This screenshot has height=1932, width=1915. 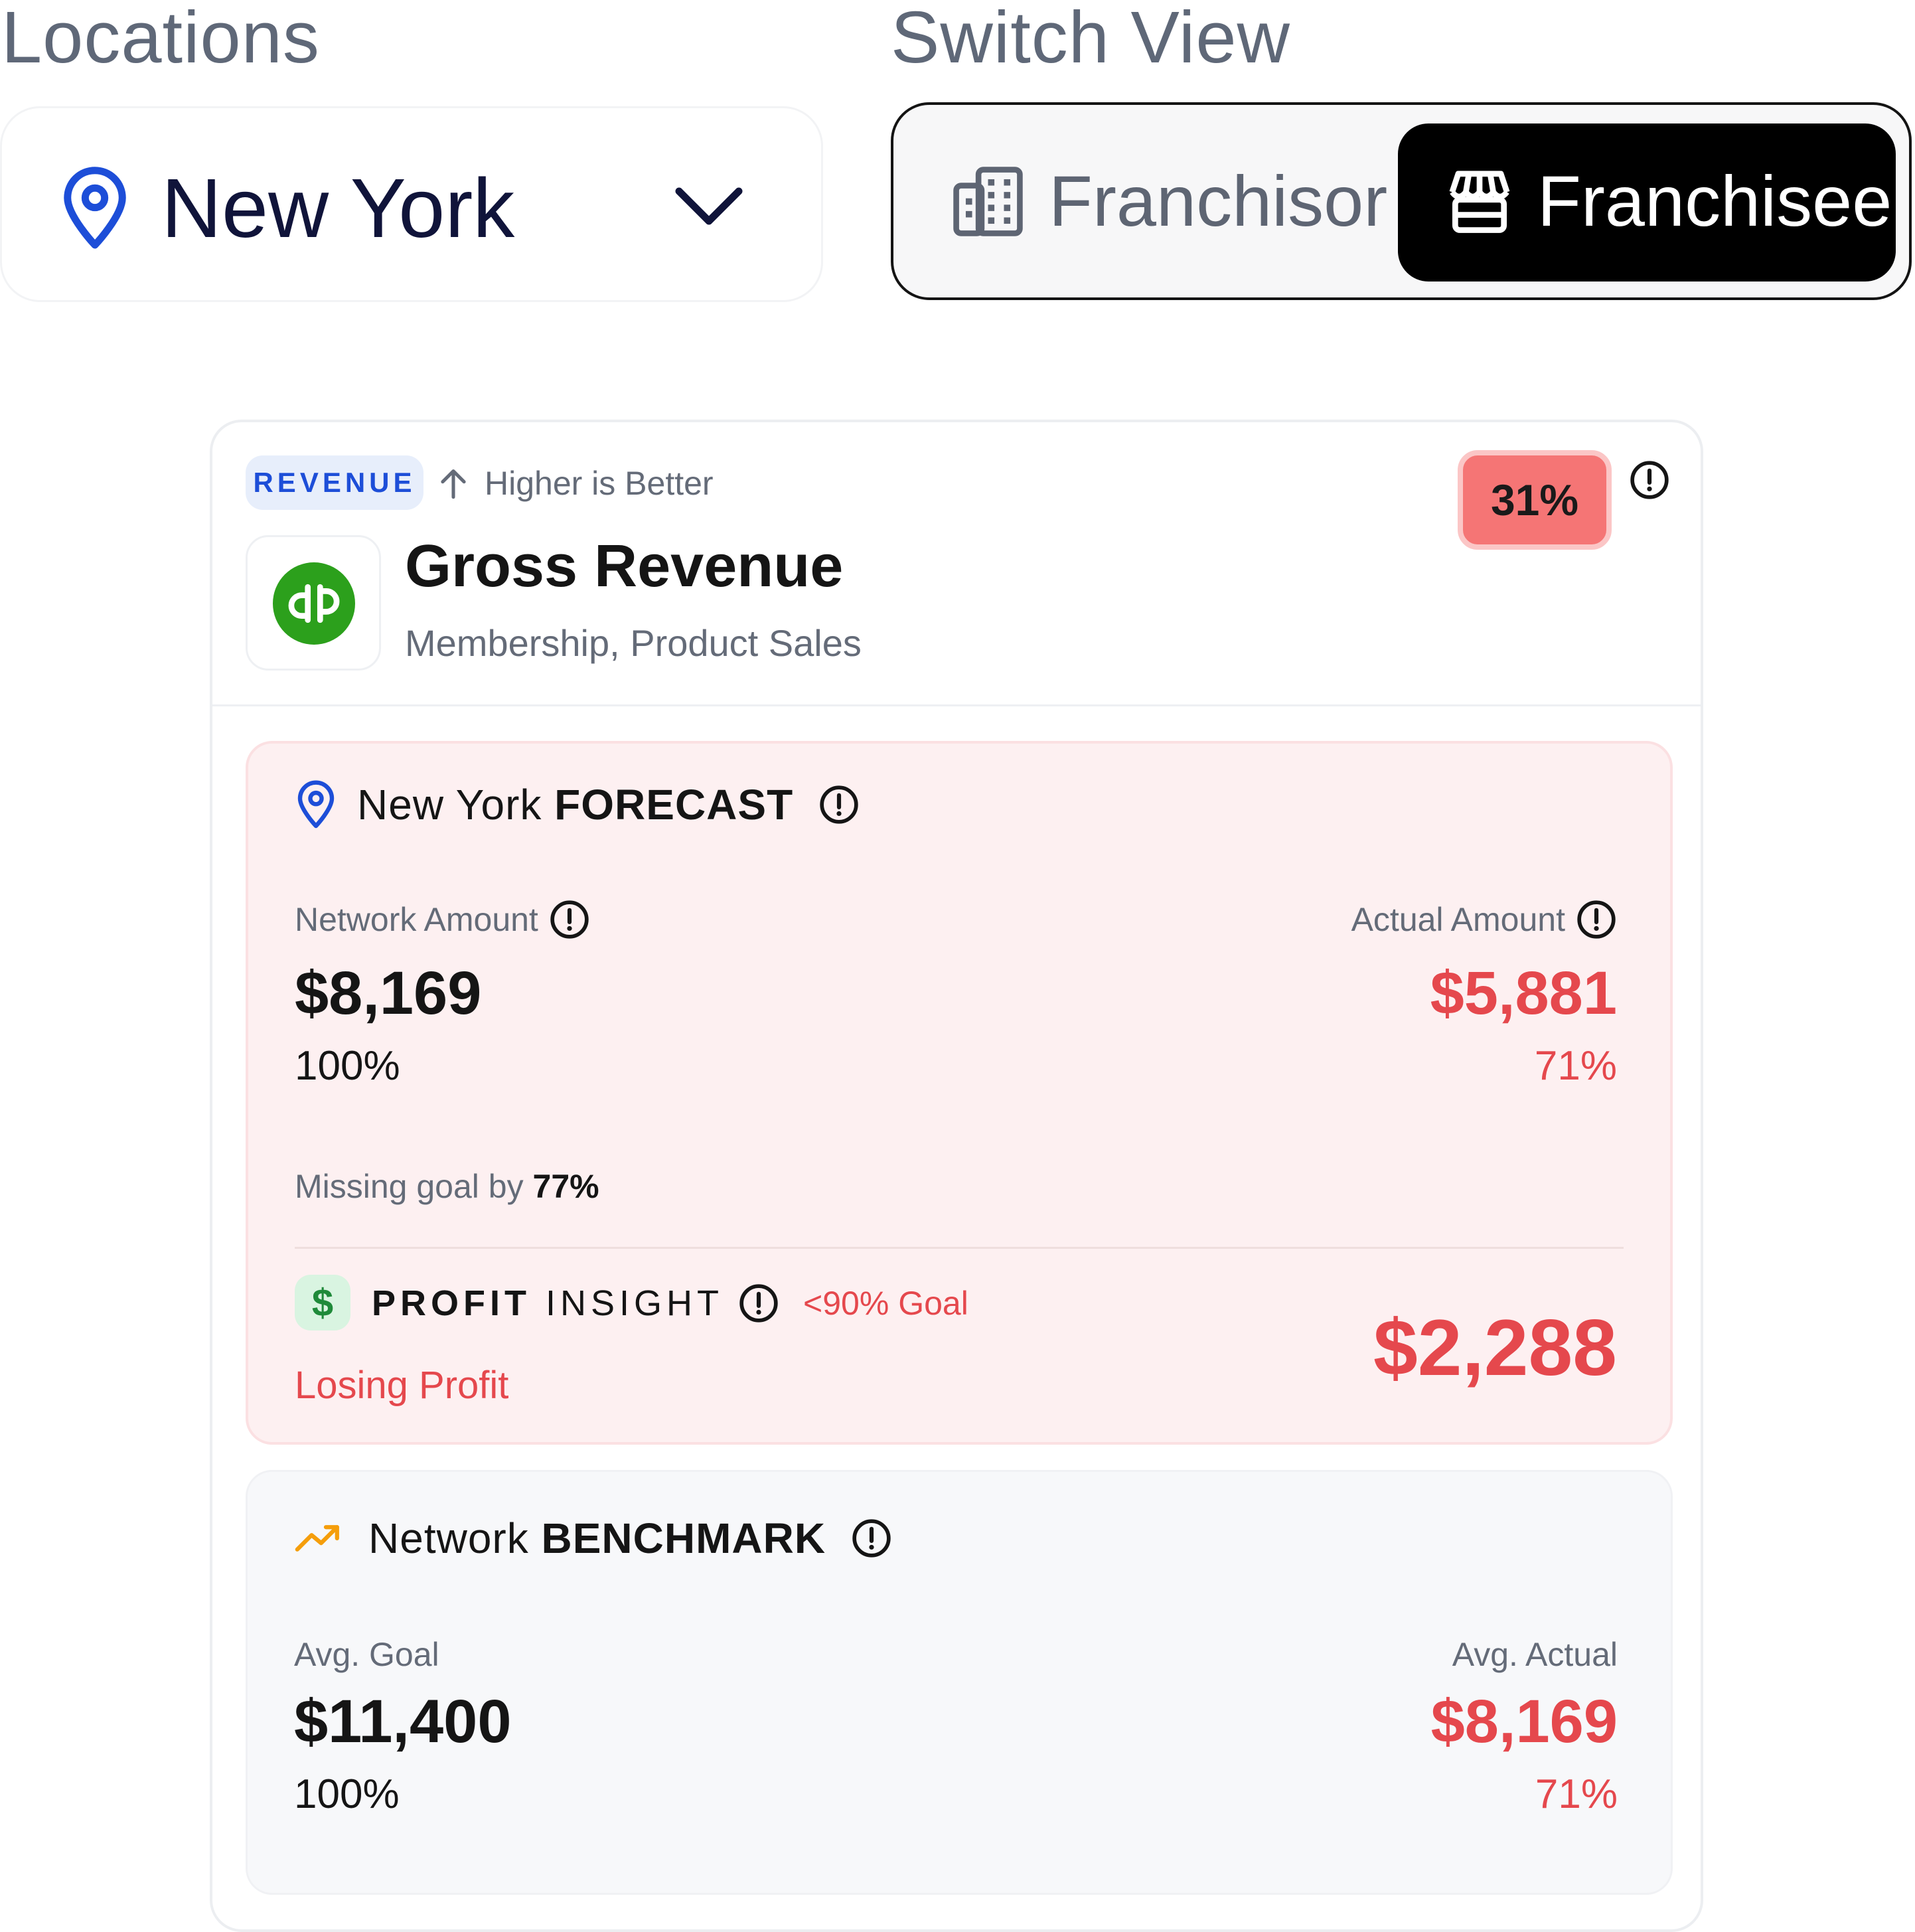 I want to click on franchisor-label: Franchisor, so click(x=1218, y=201).